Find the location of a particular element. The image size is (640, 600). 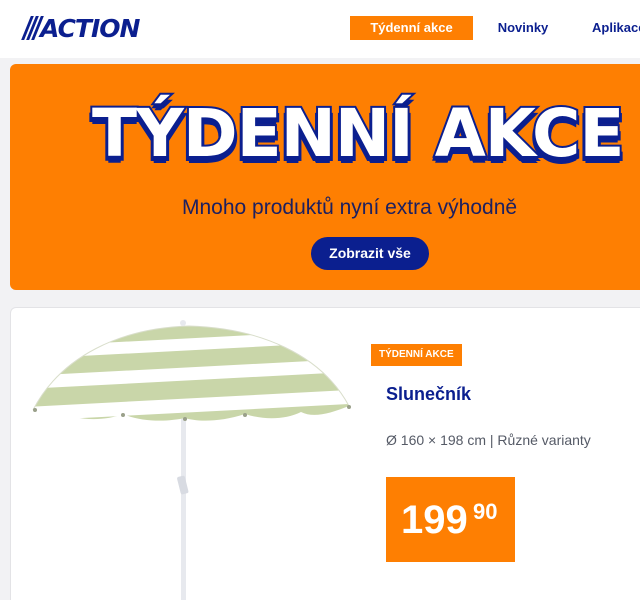

price-tag: 199 90 is located at coordinates (450, 519).